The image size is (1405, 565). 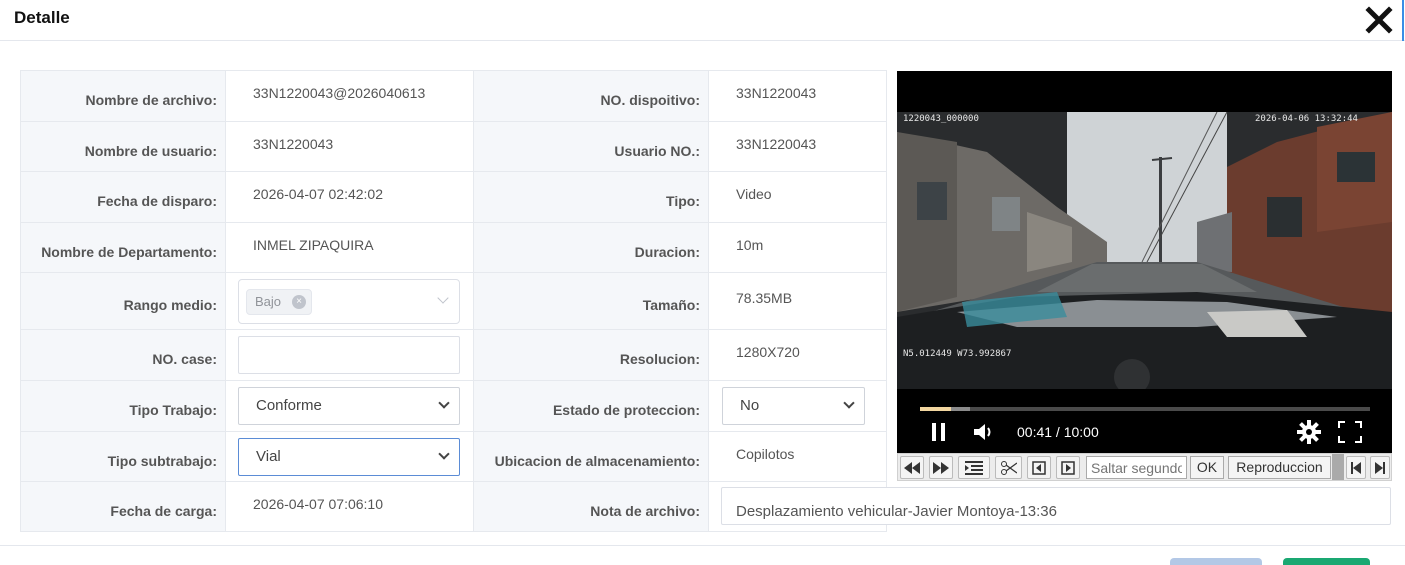 What do you see at coordinates (1326, 561) in the screenshot?
I see `confirm-button` at bounding box center [1326, 561].